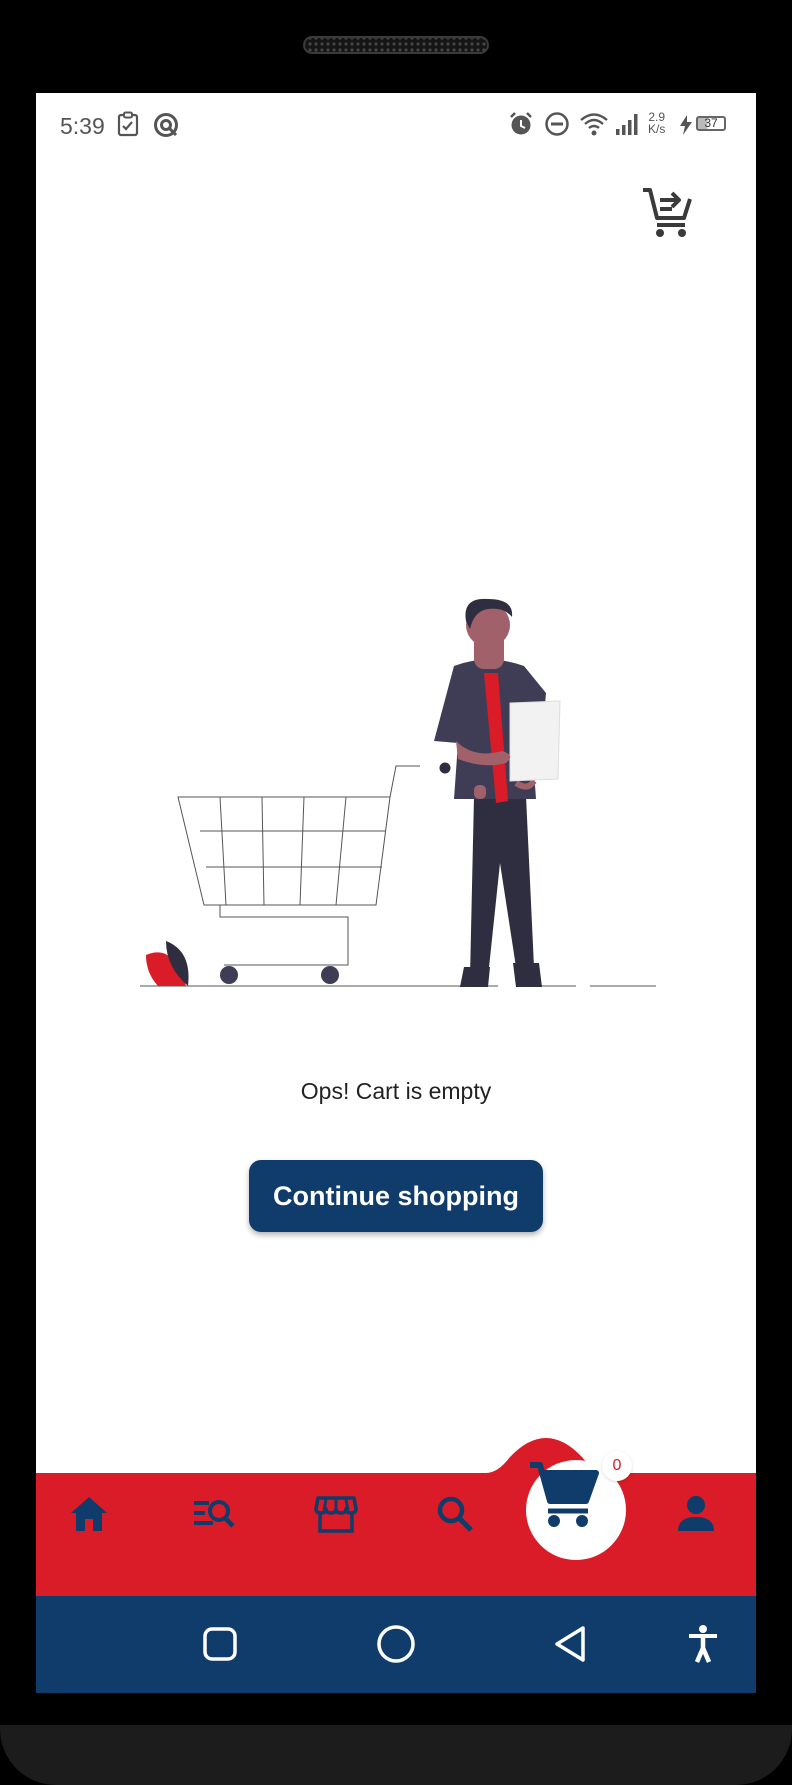 Image resolution: width=792 pixels, height=1785 pixels. What do you see at coordinates (396, 1517) in the screenshot?
I see `bottom-navigation-bar` at bounding box center [396, 1517].